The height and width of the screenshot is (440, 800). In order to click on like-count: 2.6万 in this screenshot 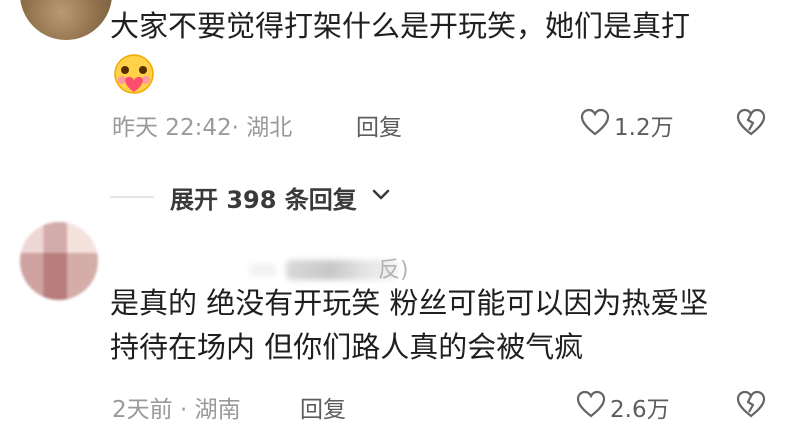, I will do `click(640, 410)`.